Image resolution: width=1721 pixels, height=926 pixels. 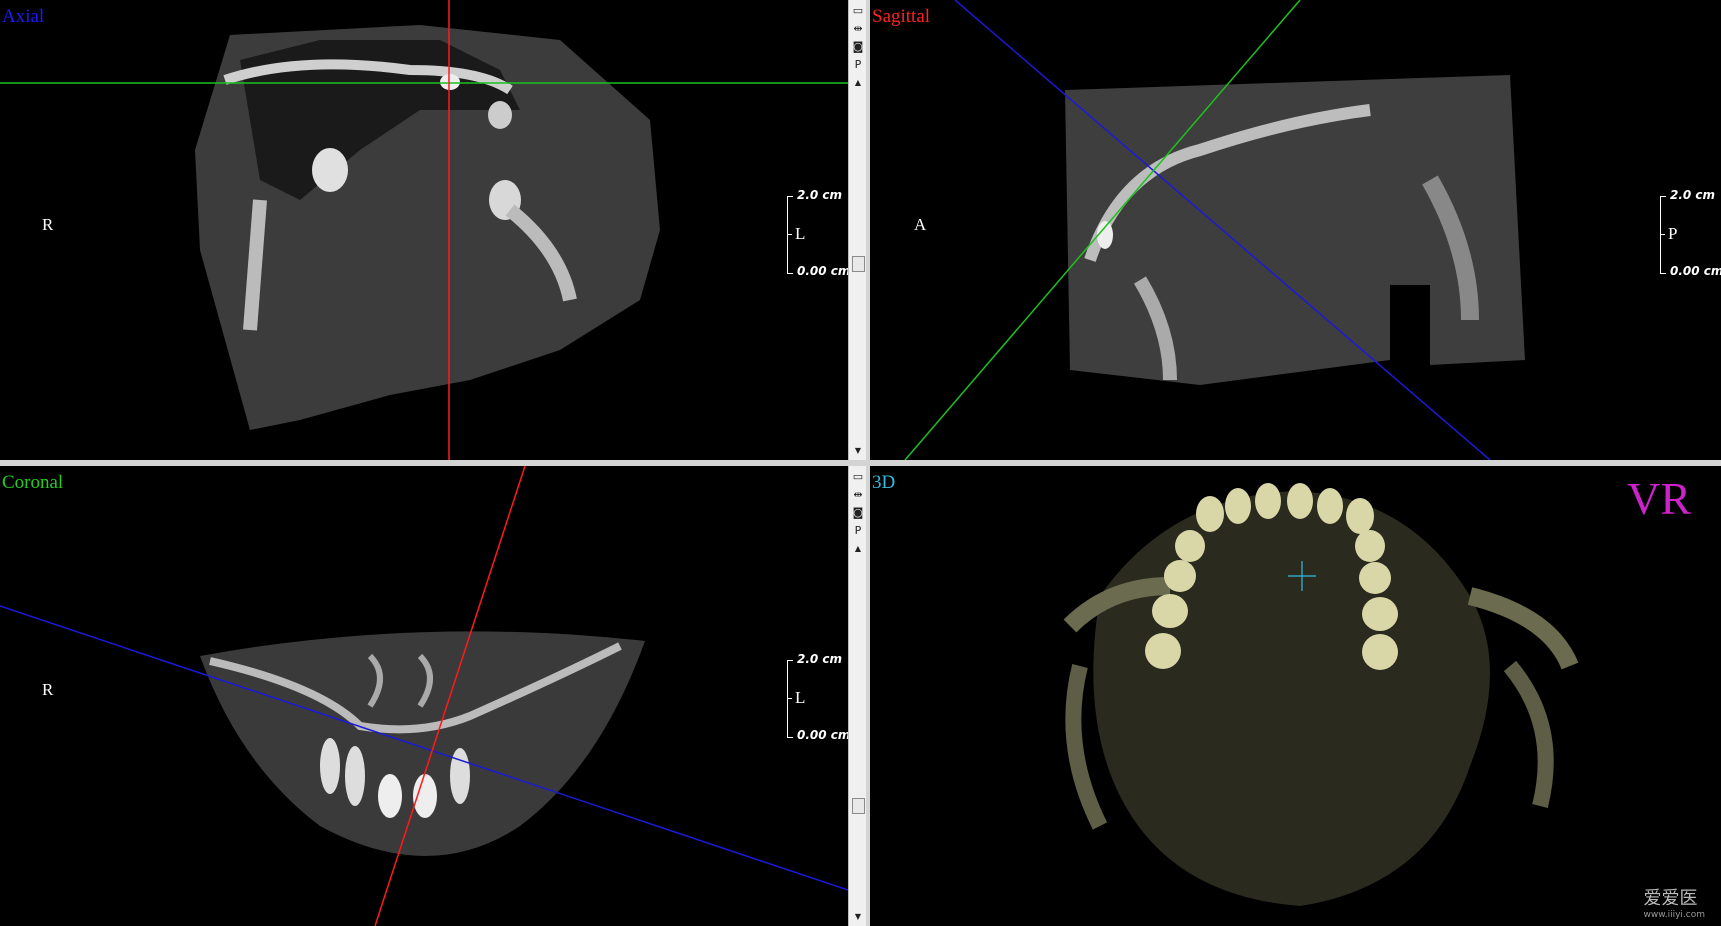 I want to click on viewport-scrollbar-bottom: ▭ ⇹ ◙ P ▲ ▼, so click(x=857, y=696).